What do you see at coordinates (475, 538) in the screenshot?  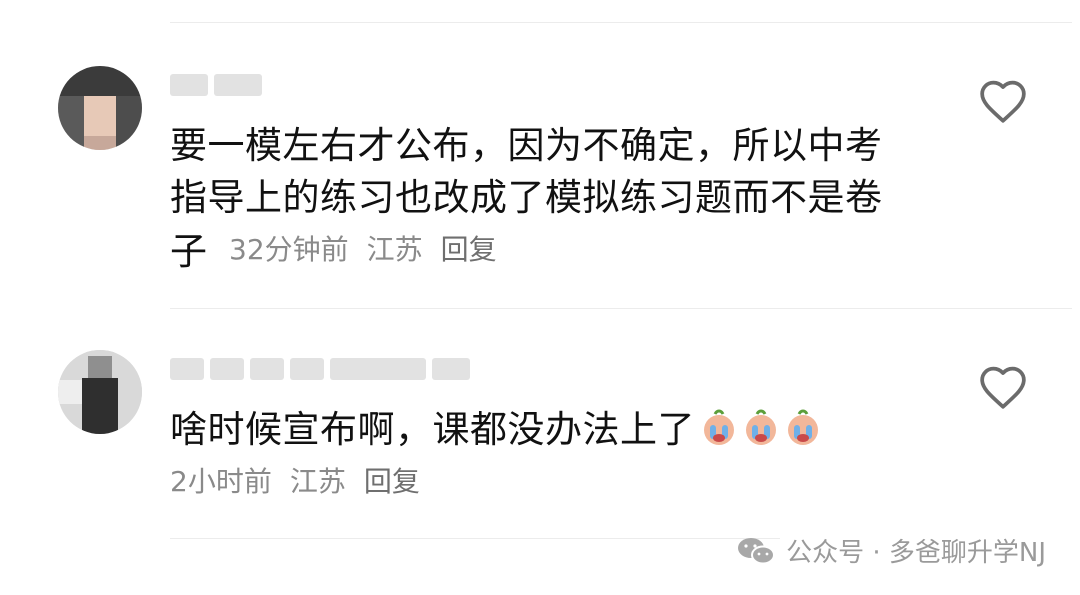 I see `bottom-divider` at bounding box center [475, 538].